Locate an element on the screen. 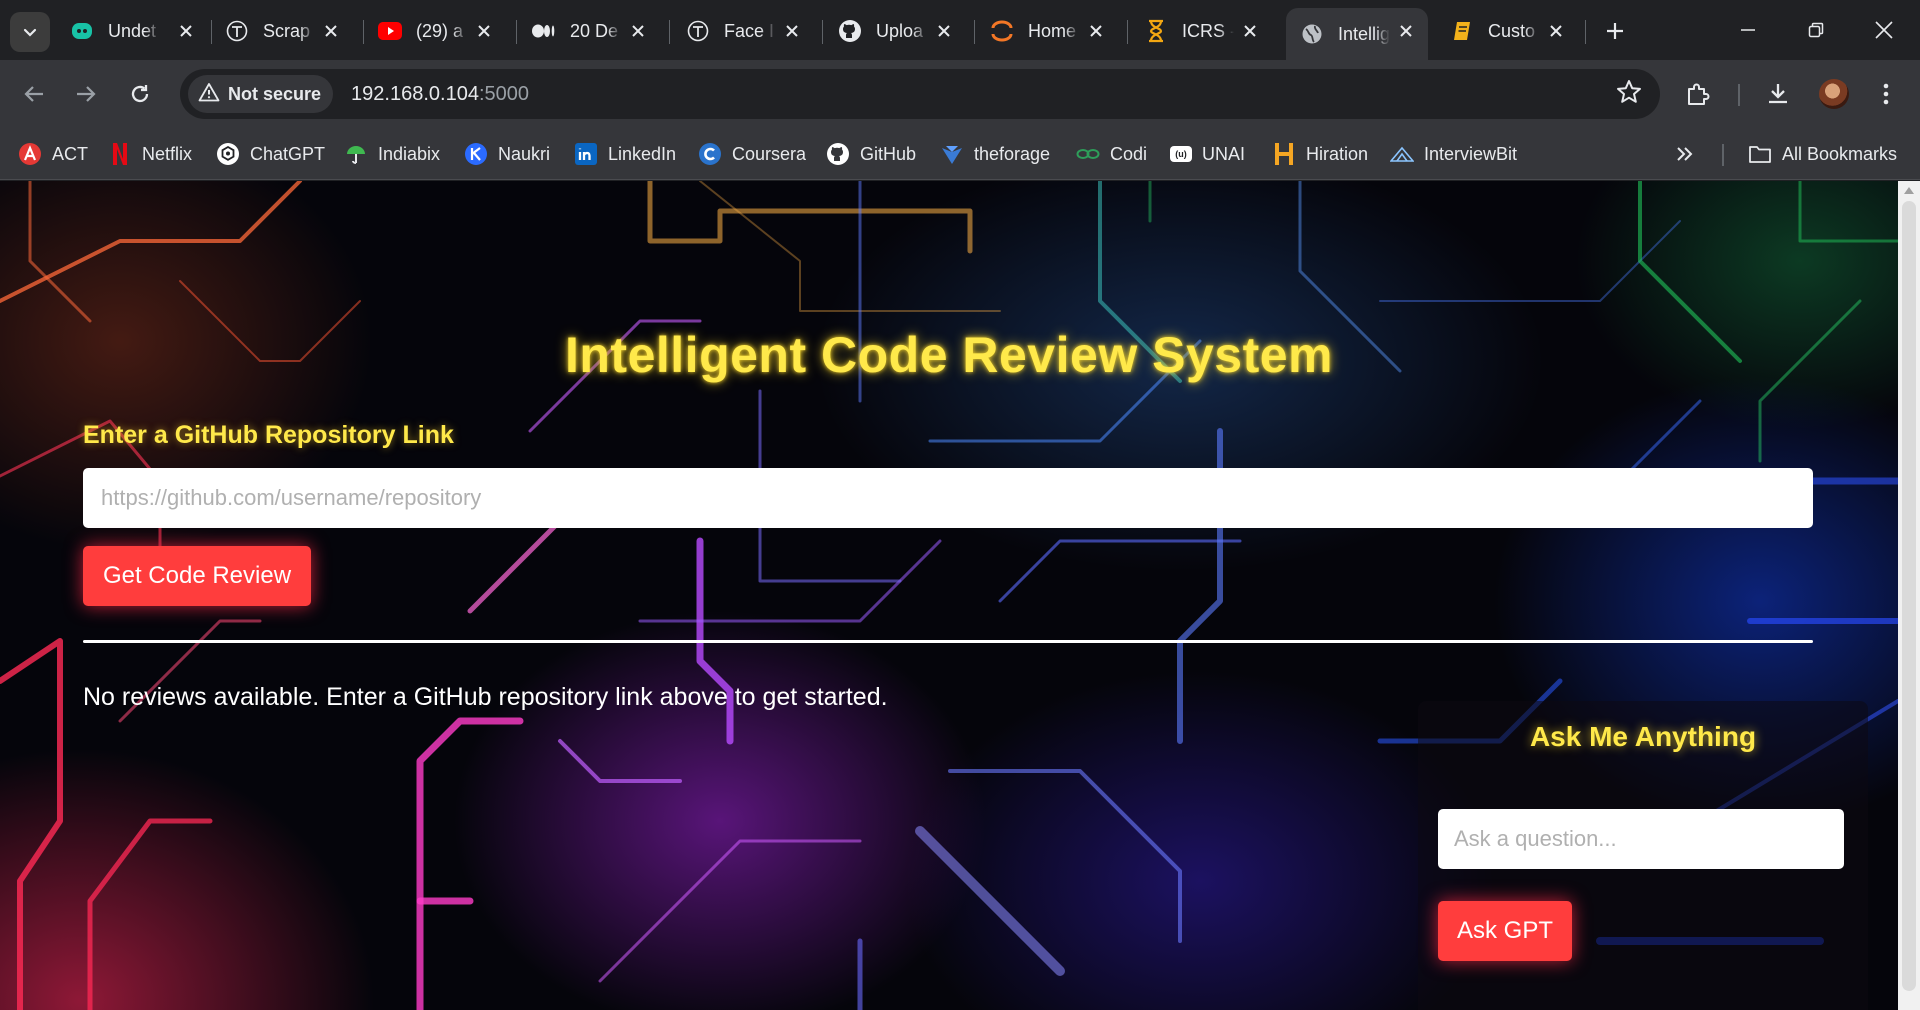 The height and width of the screenshot is (1010, 1920). new-tab-button is located at coordinates (1615, 31).